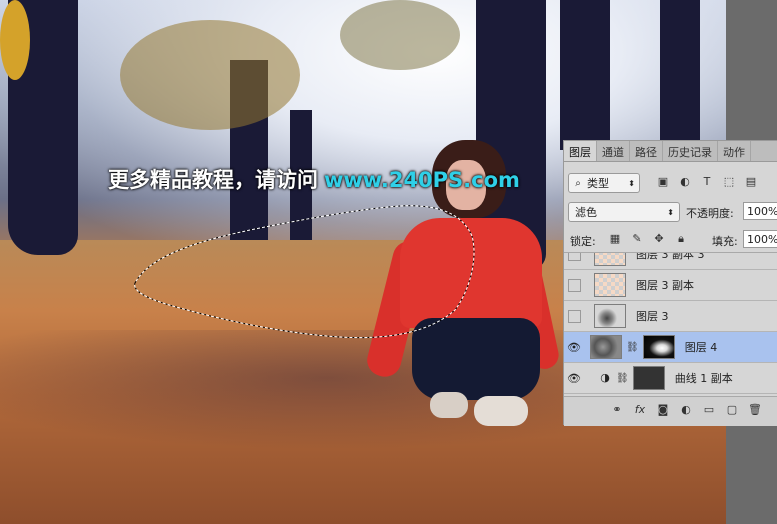  Describe the element at coordinates (710, 213) in the screenshot. I see `opacity-label: 不透明度:` at that location.